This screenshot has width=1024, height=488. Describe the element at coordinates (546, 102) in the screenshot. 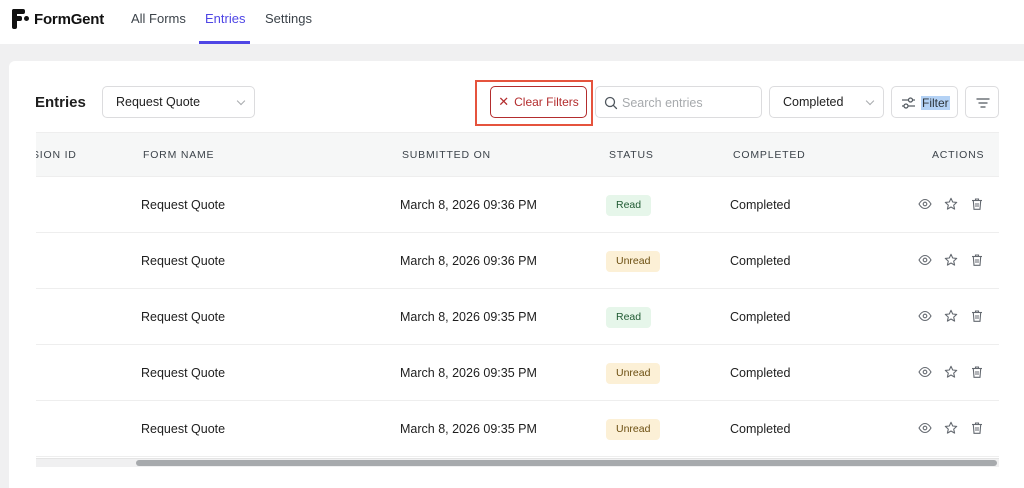

I see `clear-filters-label: Clear Filters` at that location.